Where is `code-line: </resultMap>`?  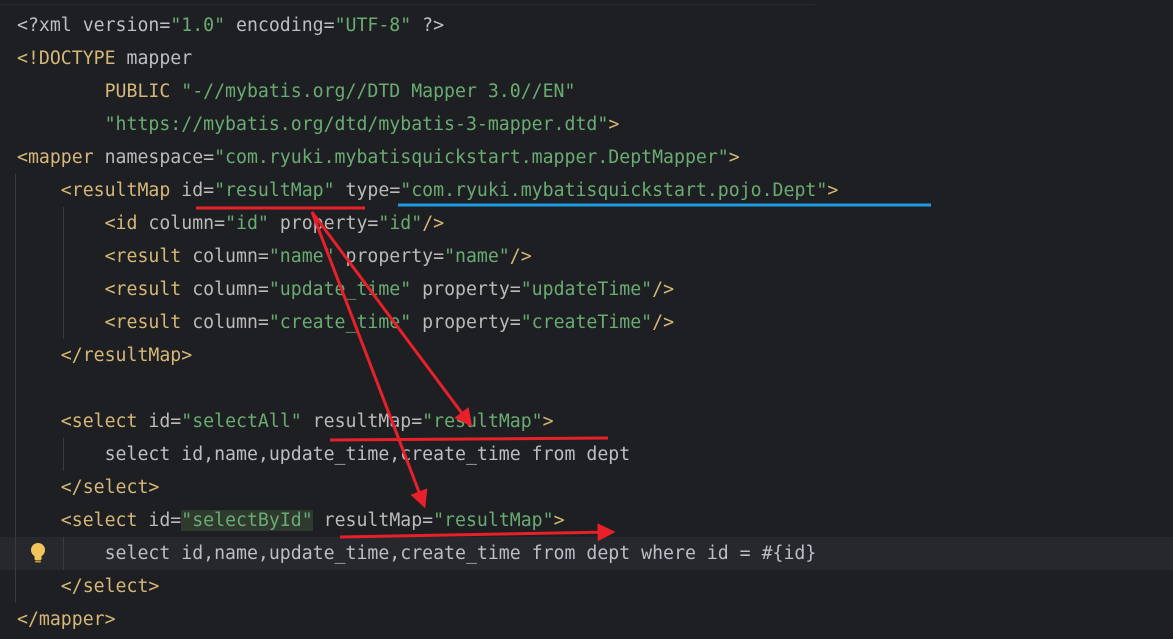 code-line: </resultMap> is located at coordinates (104, 355).